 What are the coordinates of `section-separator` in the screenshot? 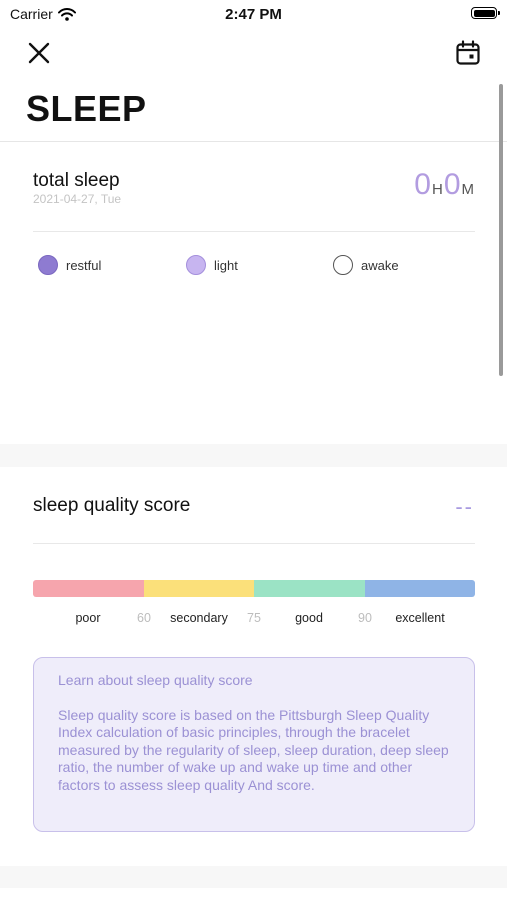 It's located at (253, 455).